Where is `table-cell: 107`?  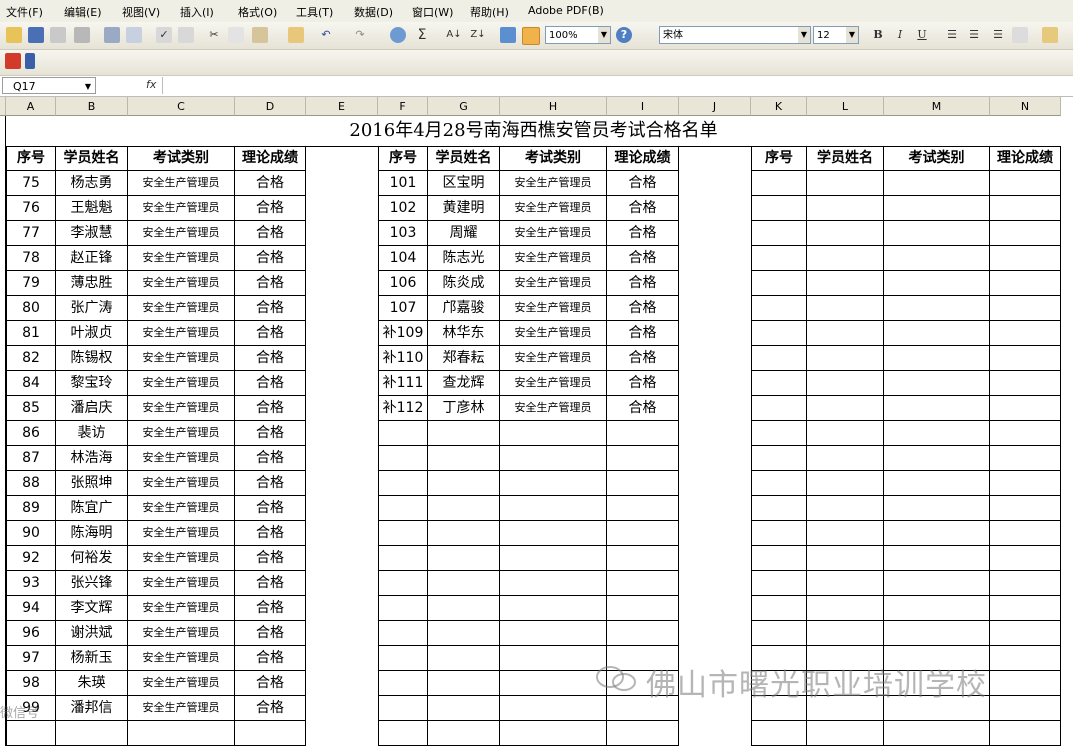
table-cell: 107 is located at coordinates (403, 308).